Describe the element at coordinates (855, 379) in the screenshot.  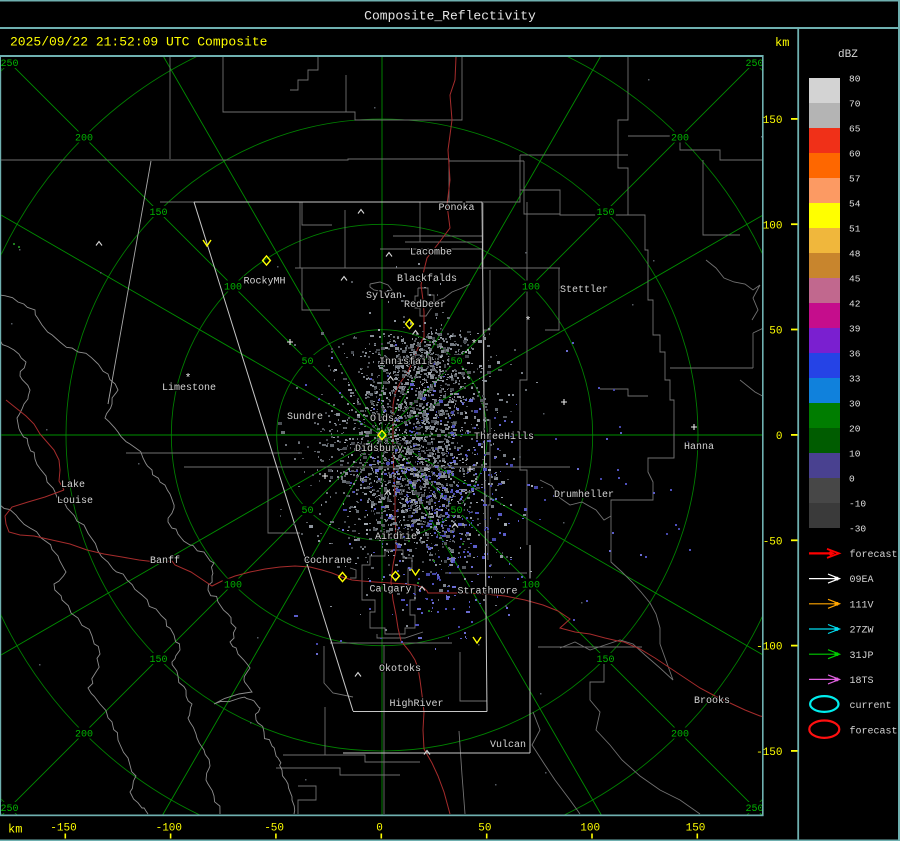
I see `svg-text: 33` at that location.